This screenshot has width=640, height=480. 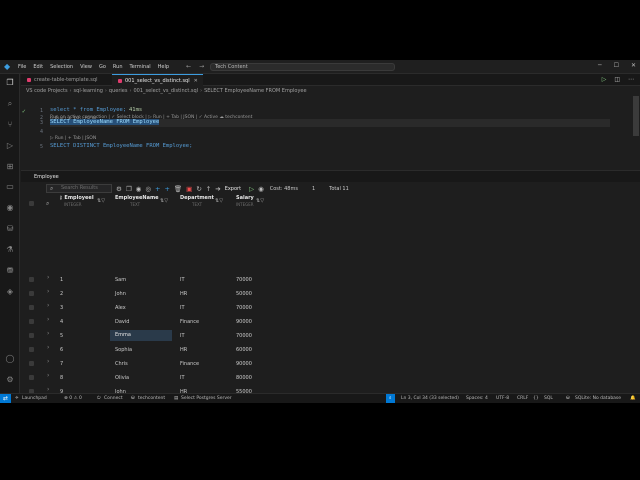 I want to click on account-icon: ◉, so click(x=139, y=189).